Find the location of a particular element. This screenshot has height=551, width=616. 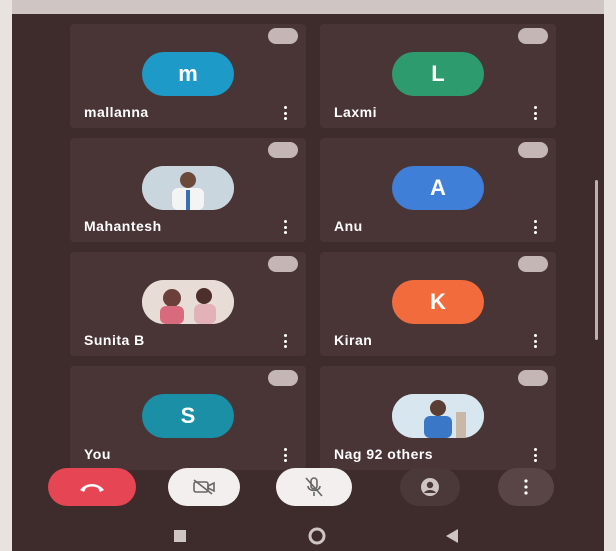

circle-icon is located at coordinates (317, 536).